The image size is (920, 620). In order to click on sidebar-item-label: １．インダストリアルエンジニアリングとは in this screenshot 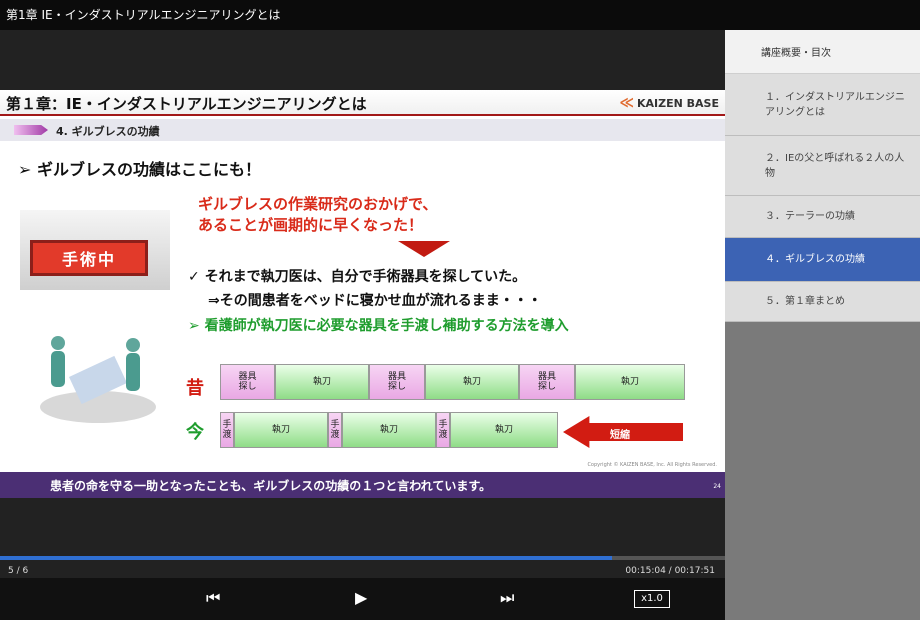, I will do `click(835, 104)`.